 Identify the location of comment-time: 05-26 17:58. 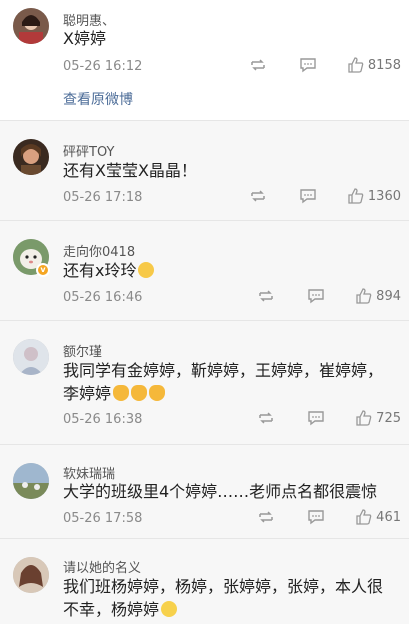
(103, 518).